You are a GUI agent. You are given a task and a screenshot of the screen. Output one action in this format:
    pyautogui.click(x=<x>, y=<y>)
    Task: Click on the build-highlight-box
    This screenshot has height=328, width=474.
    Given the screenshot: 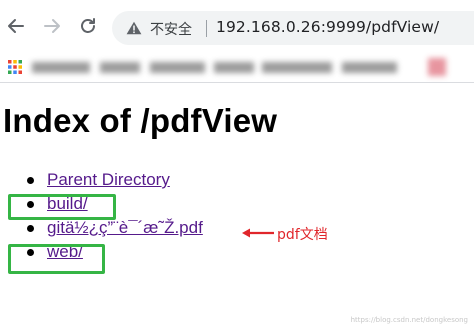 What is the action you would take?
    pyautogui.click(x=62, y=207)
    